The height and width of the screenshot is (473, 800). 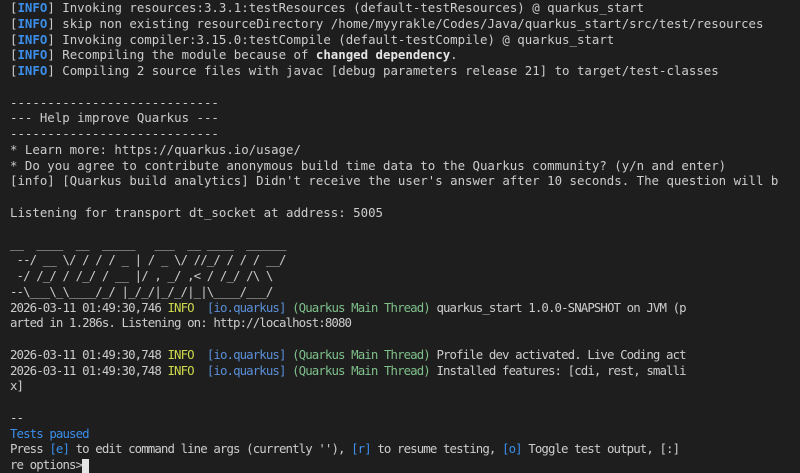 What do you see at coordinates (17, 386) in the screenshot?
I see `log-line: x]` at bounding box center [17, 386].